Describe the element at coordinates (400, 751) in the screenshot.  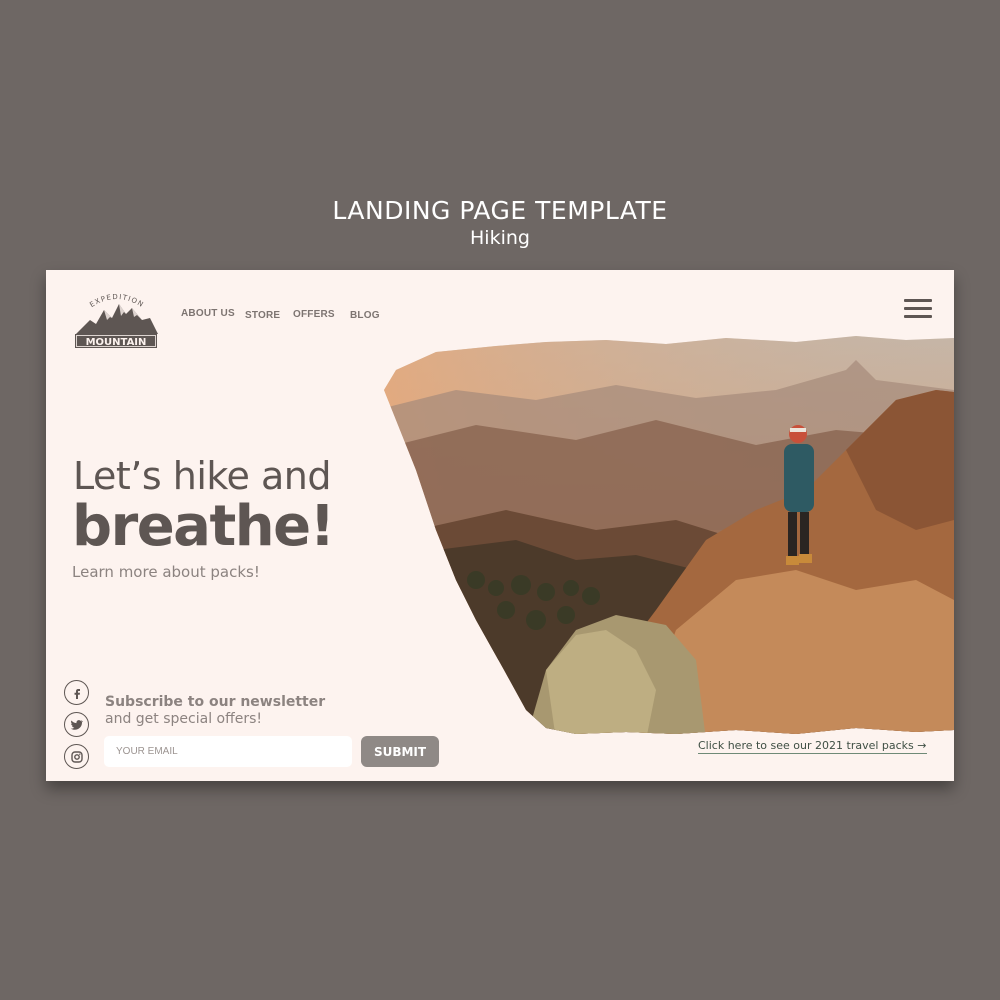
I see `submit-button: SUBMIT` at that location.